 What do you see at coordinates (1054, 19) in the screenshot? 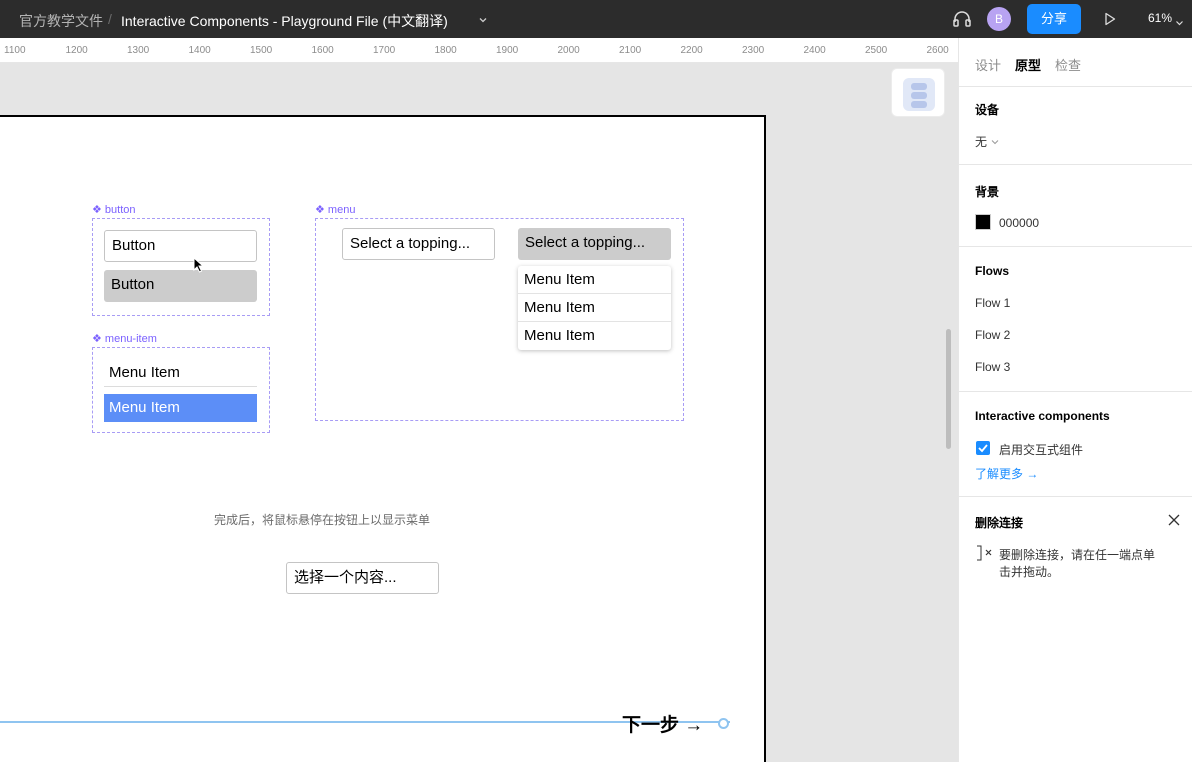
I see `share-button: 分享` at bounding box center [1054, 19].